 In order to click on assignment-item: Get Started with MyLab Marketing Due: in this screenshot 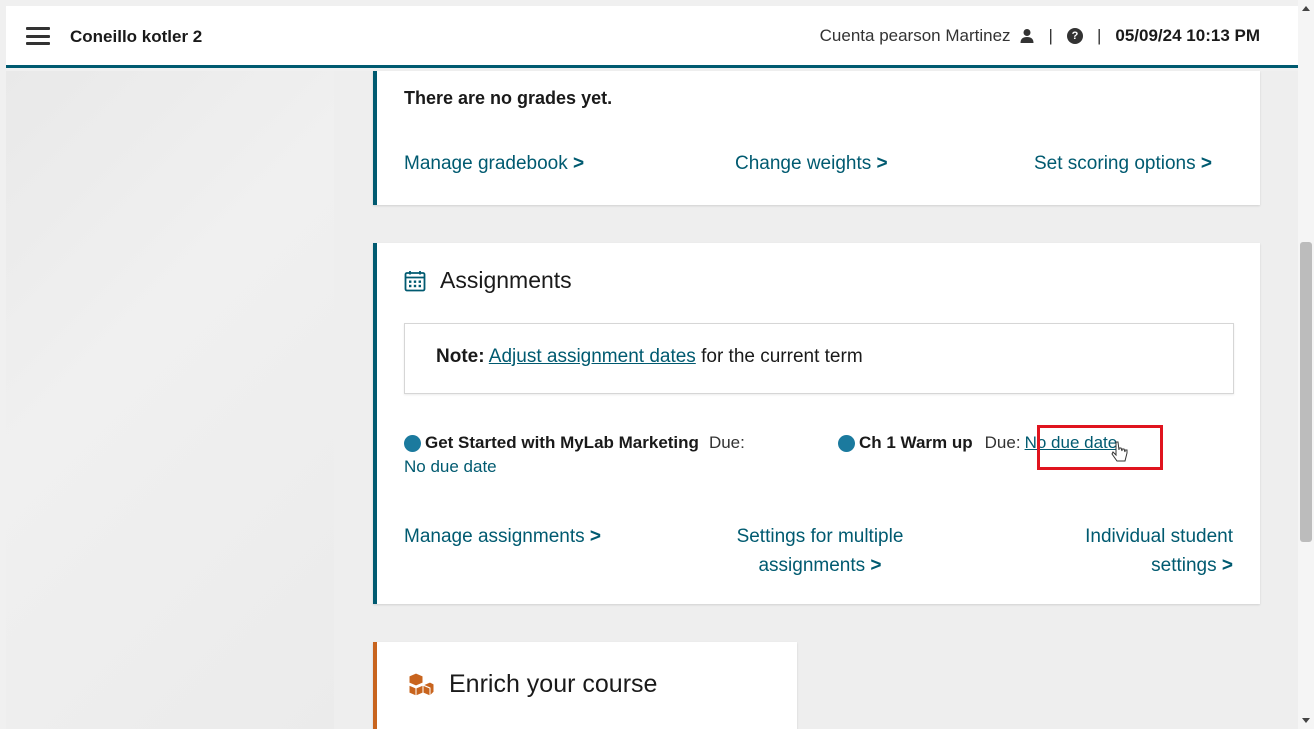, I will do `click(574, 443)`.